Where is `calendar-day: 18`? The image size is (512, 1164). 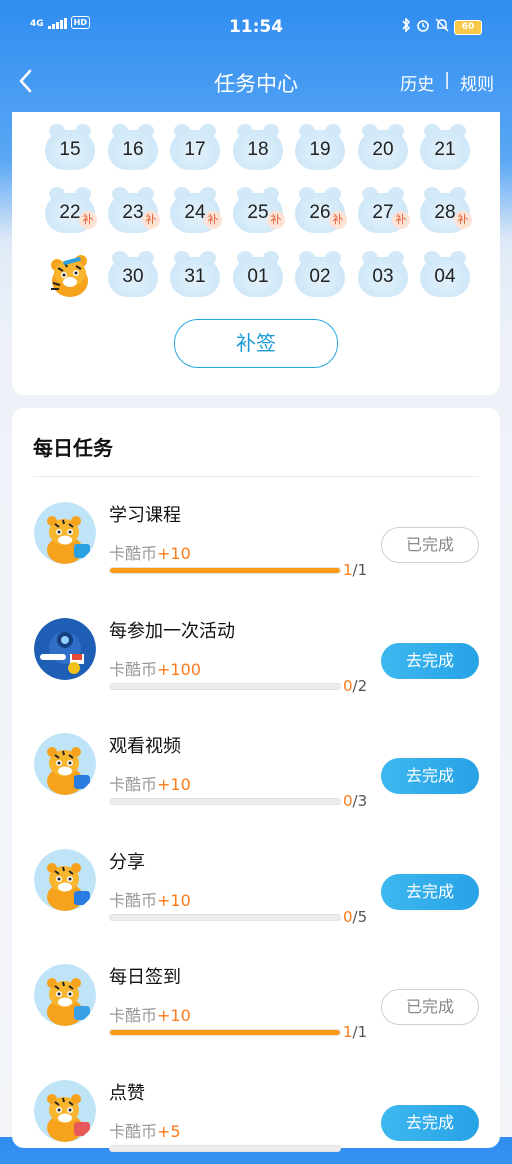 calendar-day: 18 is located at coordinates (258, 147).